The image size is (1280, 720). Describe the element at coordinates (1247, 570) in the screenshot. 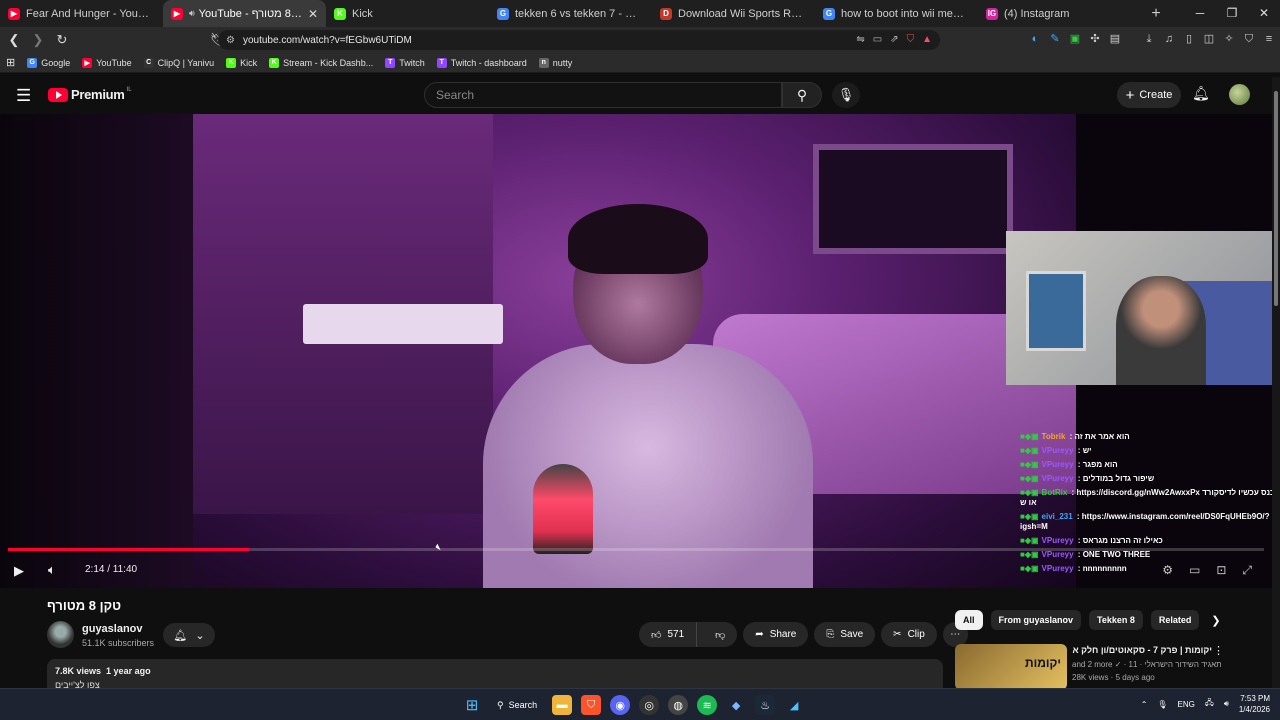

I see `fullscreen-icon: ⤢` at that location.